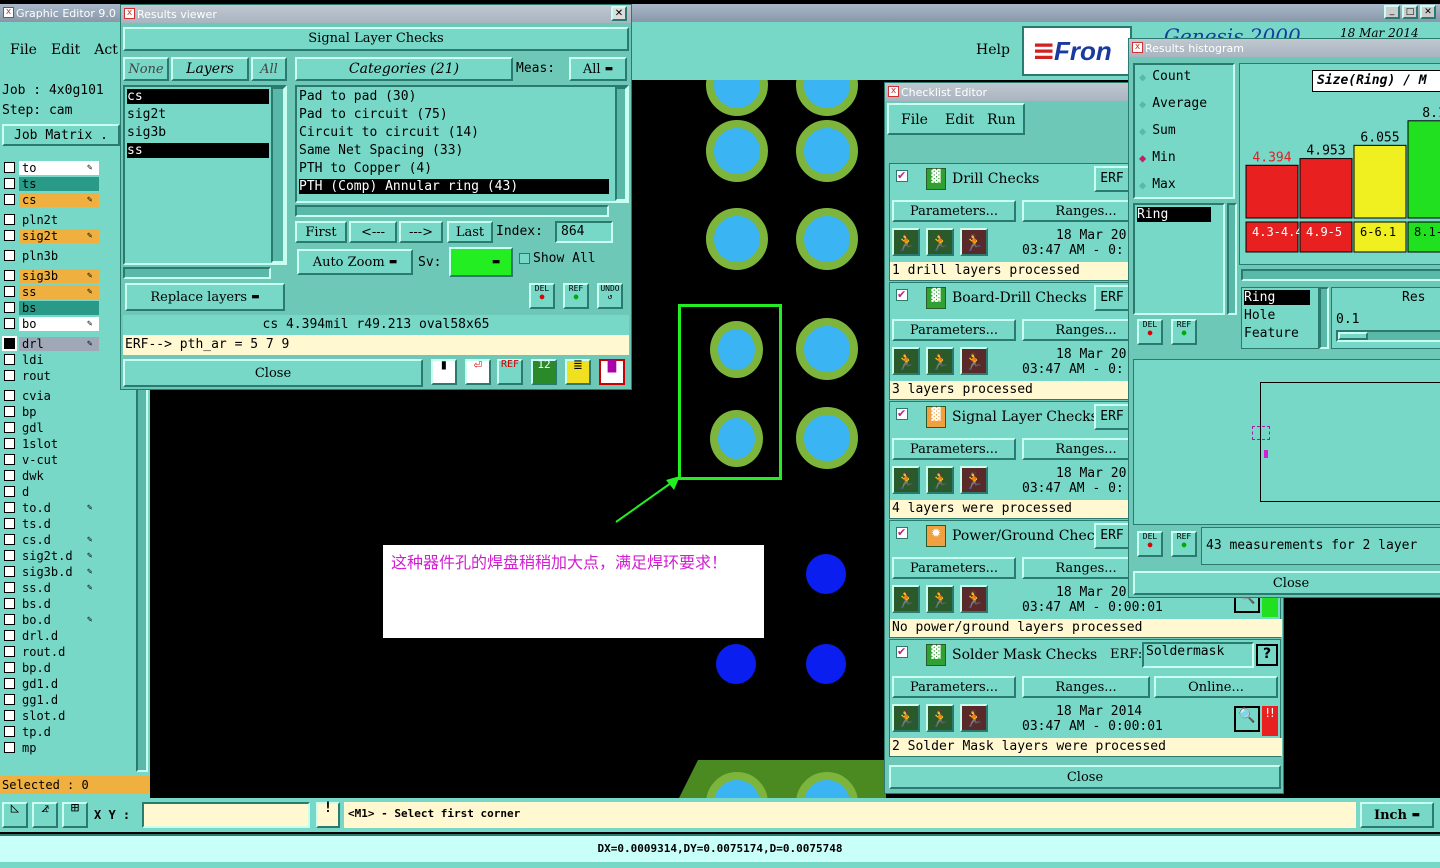 This screenshot has height=868, width=1440. I want to click on layer-row-1: ts, so click(51, 183).